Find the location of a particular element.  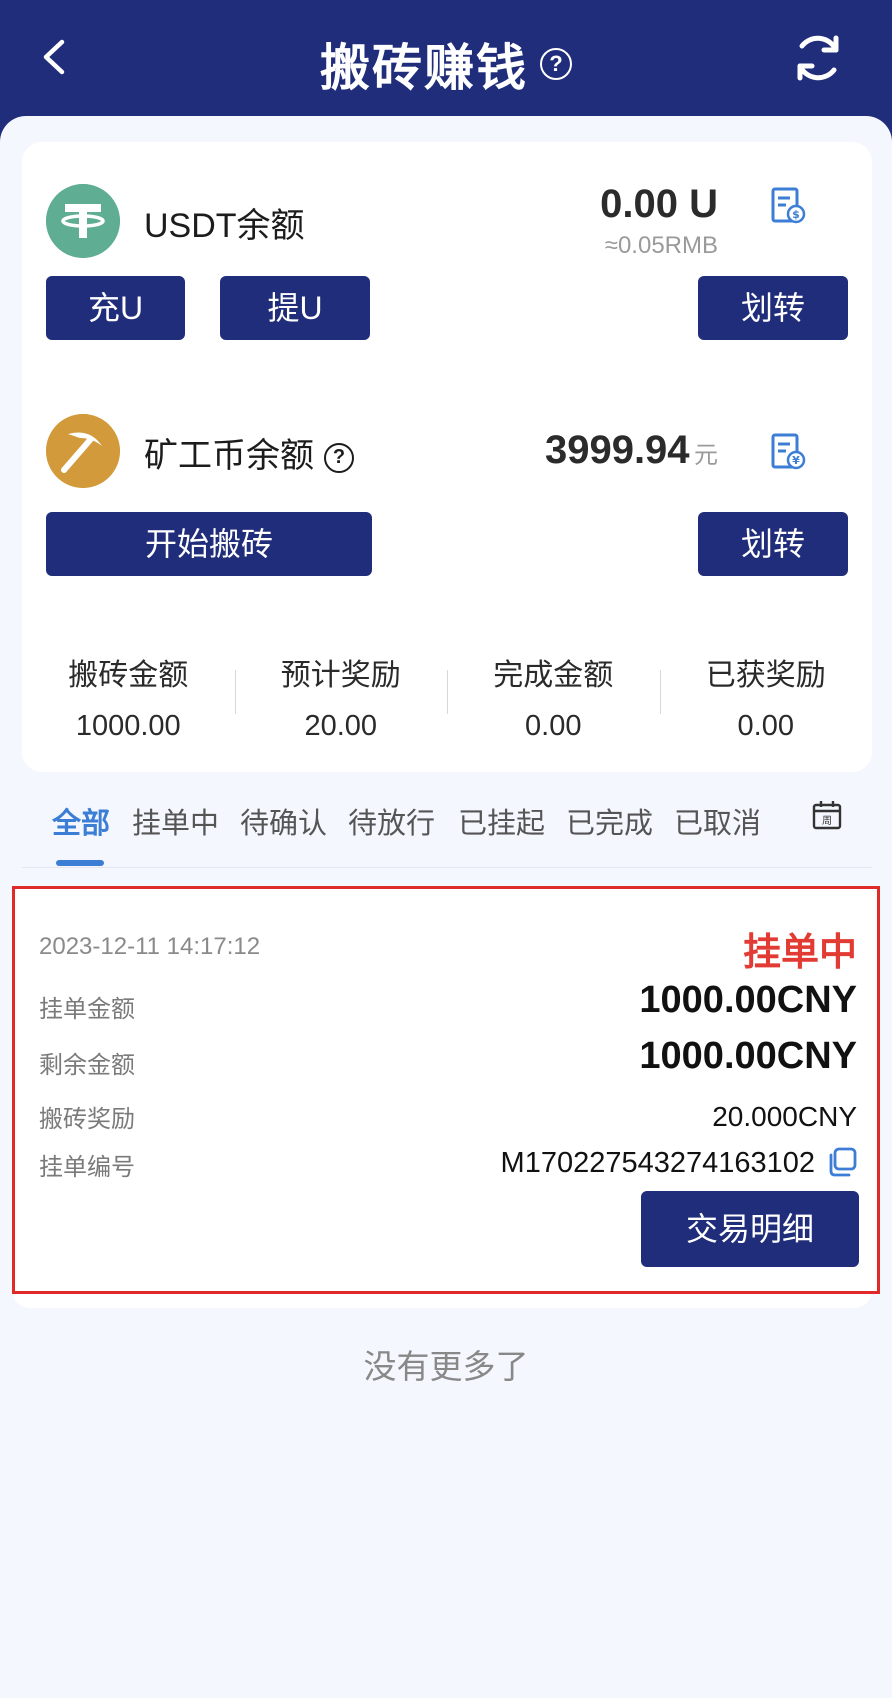

miner-balance-label: 矿工币余额 is located at coordinates (229, 456).